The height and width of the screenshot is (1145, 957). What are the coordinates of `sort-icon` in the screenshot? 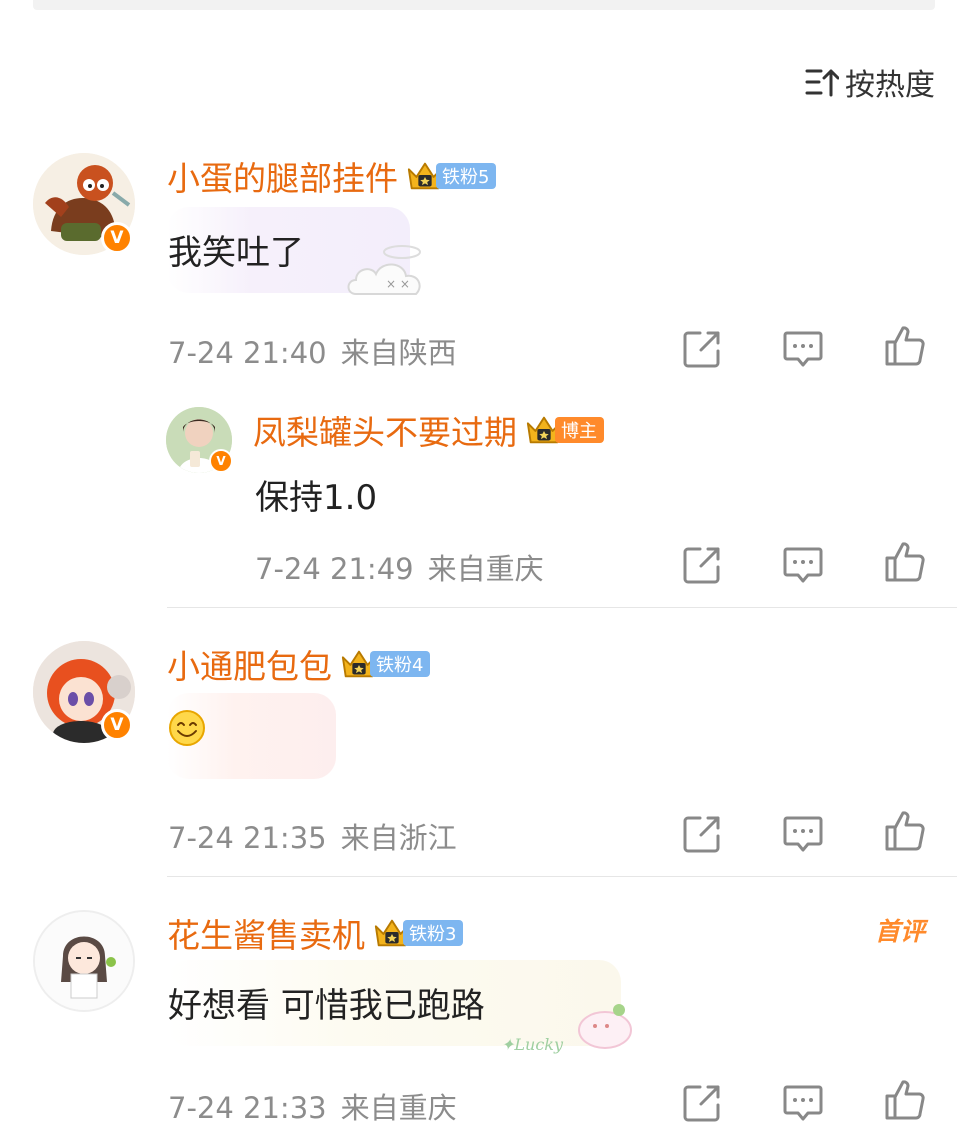 It's located at (822, 83).